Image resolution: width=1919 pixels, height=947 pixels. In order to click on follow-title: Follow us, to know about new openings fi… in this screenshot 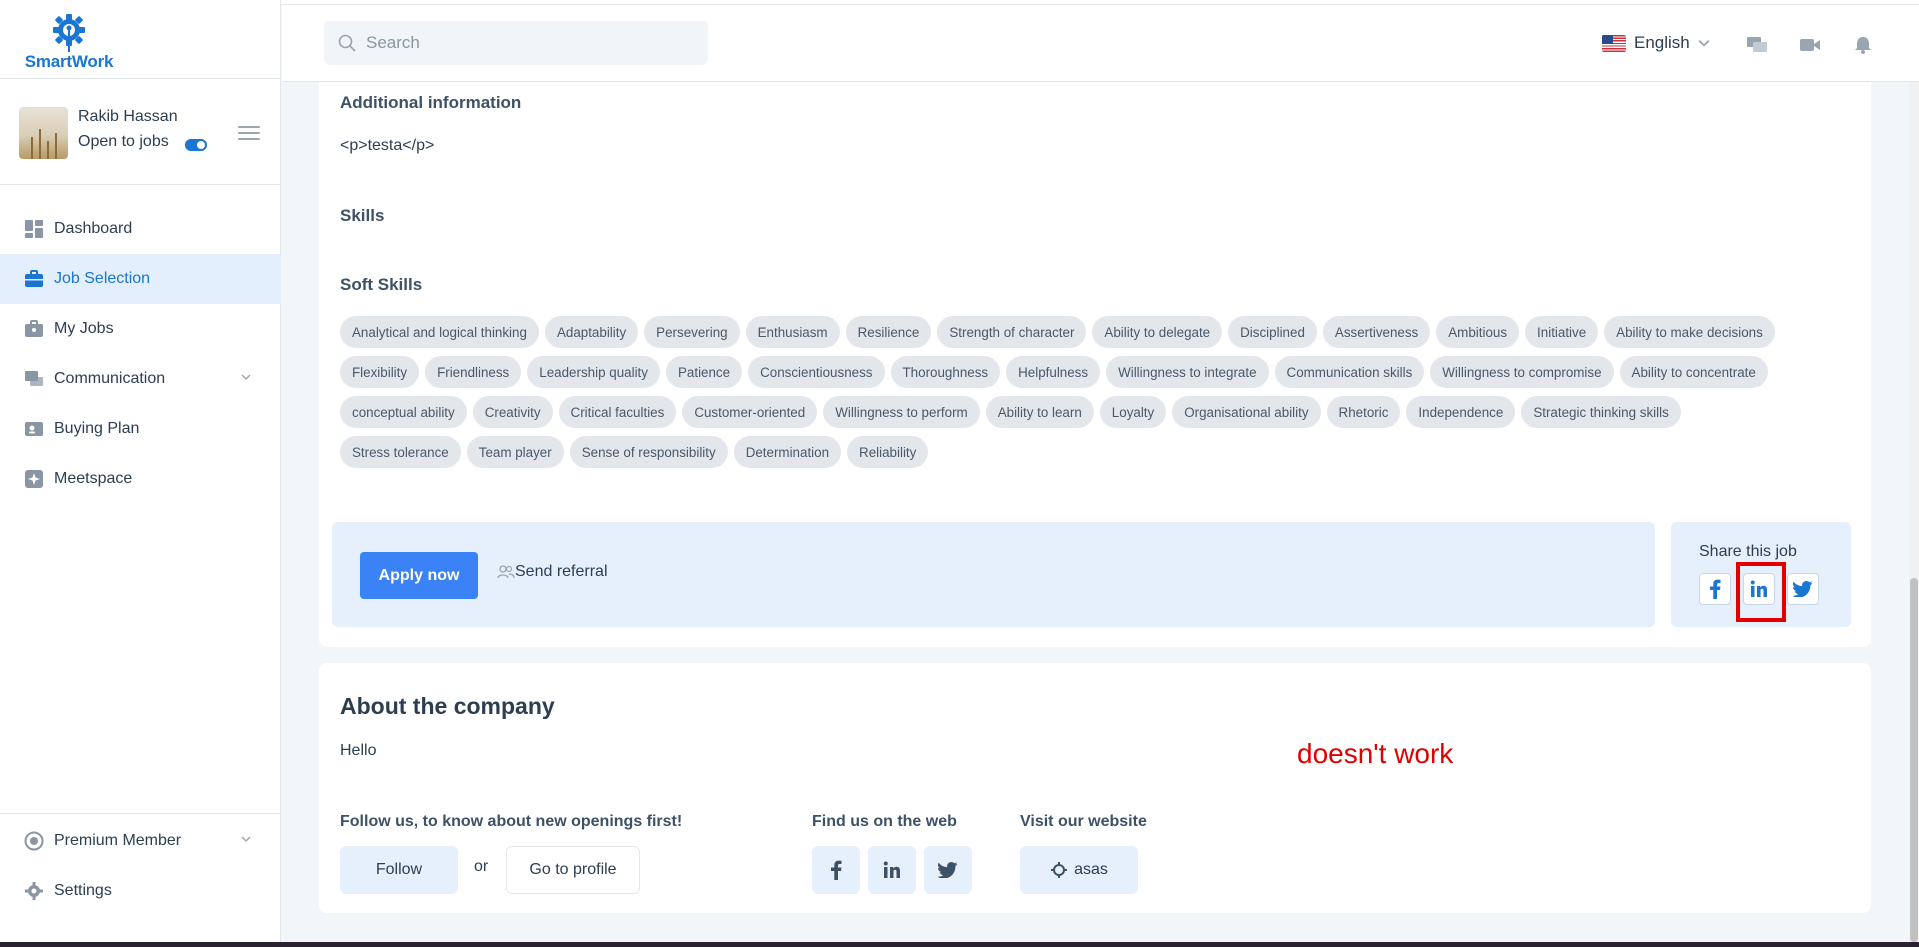, I will do `click(511, 821)`.